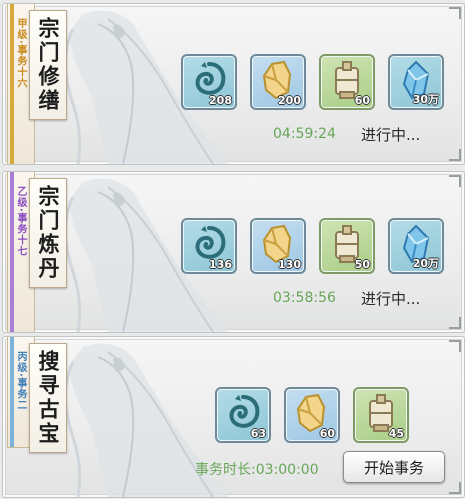 Image resolution: width=465 pixels, height=499 pixels. I want to click on task-duration: 事务时长:03:00:00, so click(257, 469).